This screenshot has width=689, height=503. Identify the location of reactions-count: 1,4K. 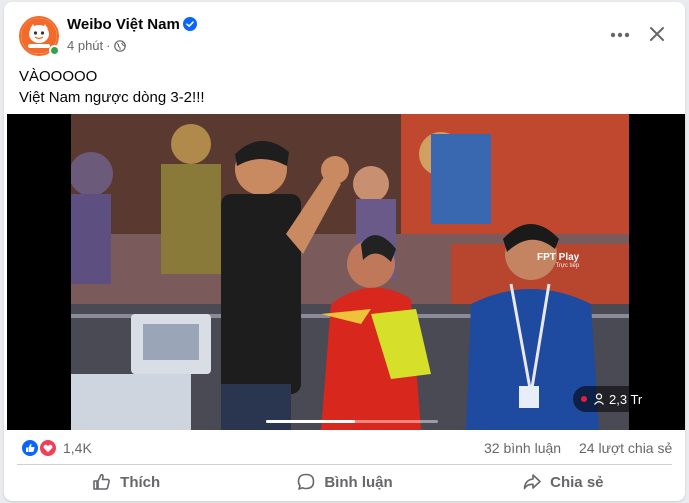
(77, 448).